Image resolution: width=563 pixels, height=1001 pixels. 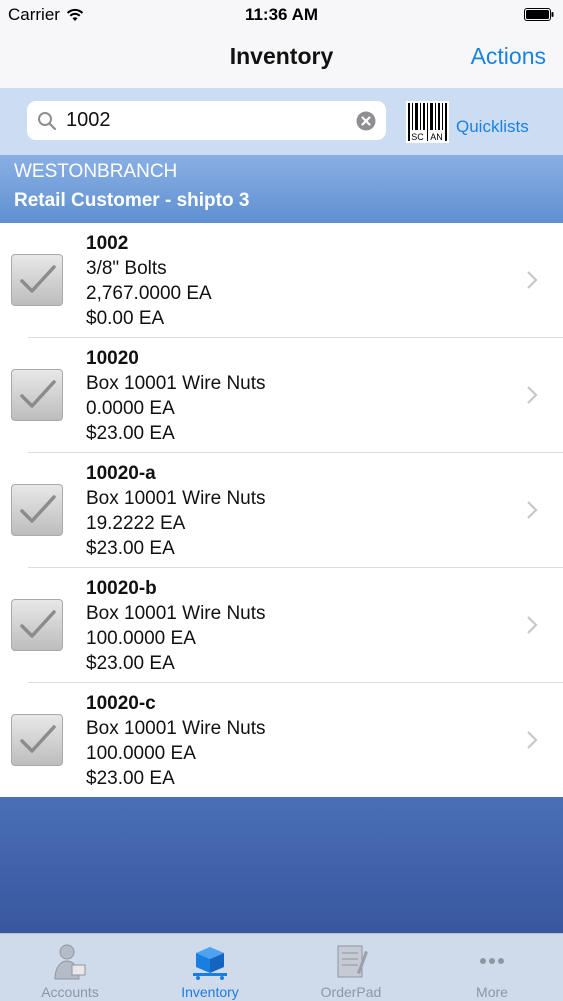 I want to click on list-footer-background, so click(x=281, y=865).